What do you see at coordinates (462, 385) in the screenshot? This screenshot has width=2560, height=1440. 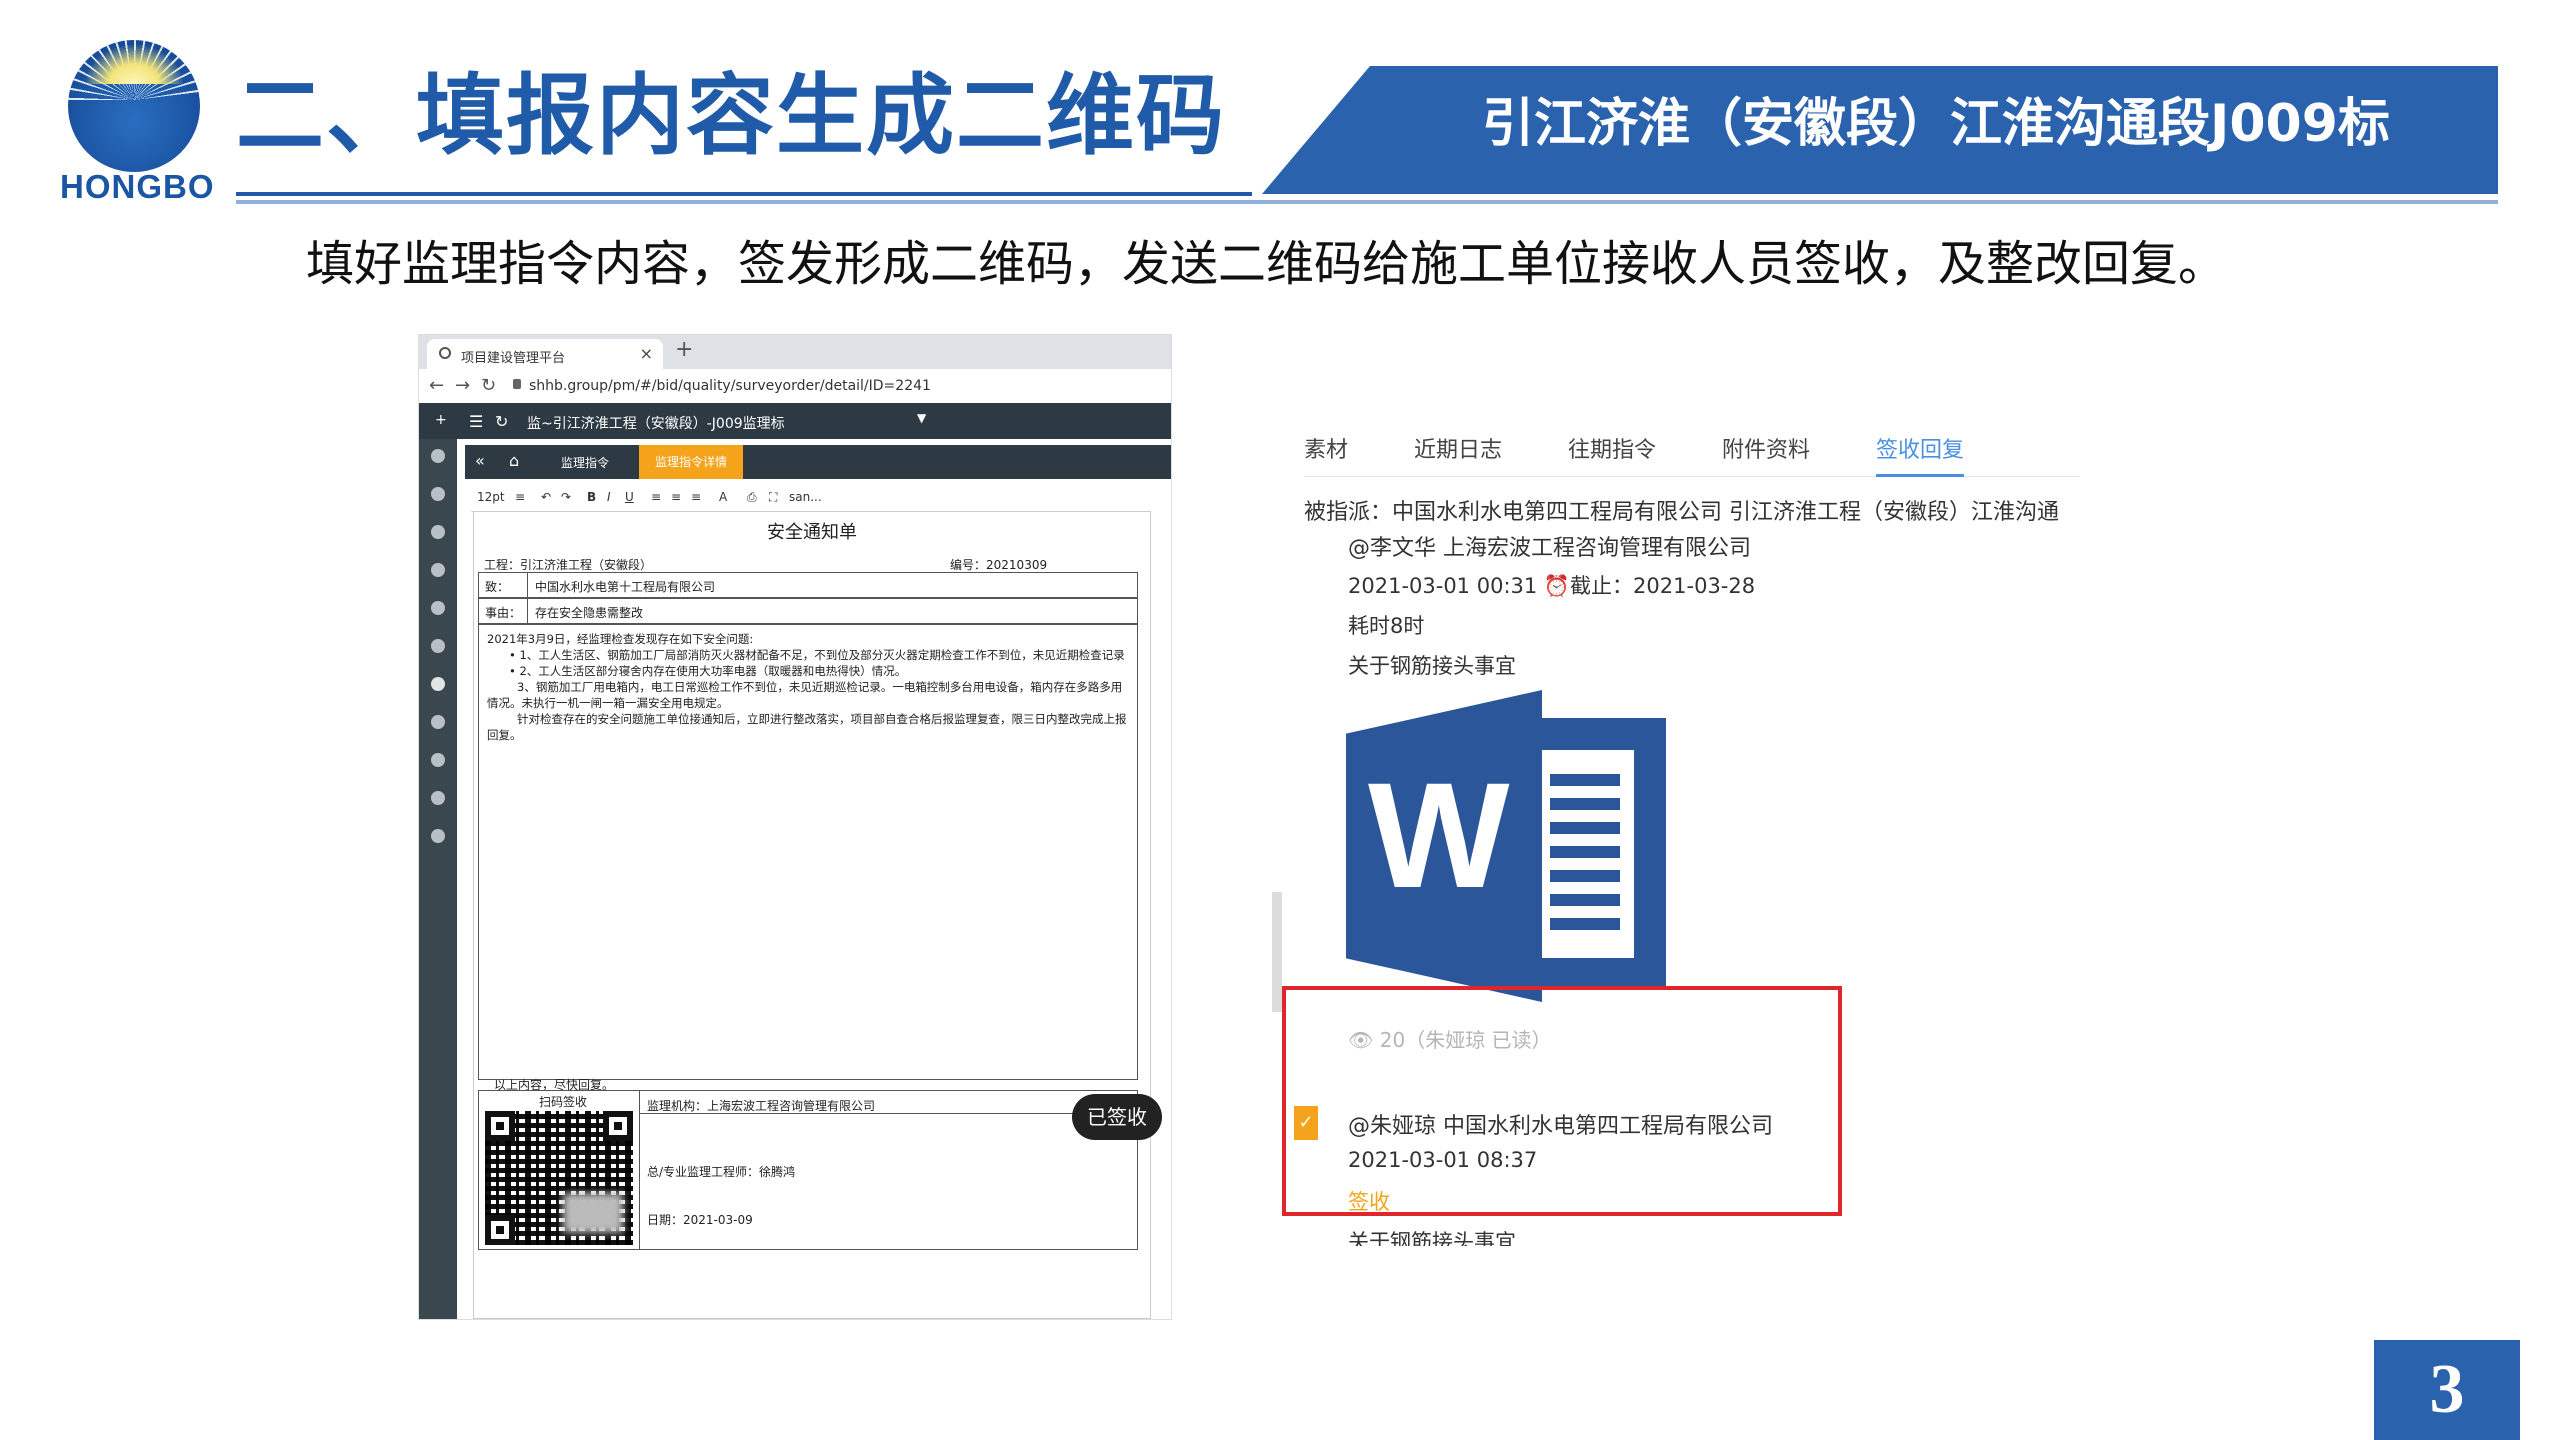 I see `forward-icon: →` at bounding box center [462, 385].